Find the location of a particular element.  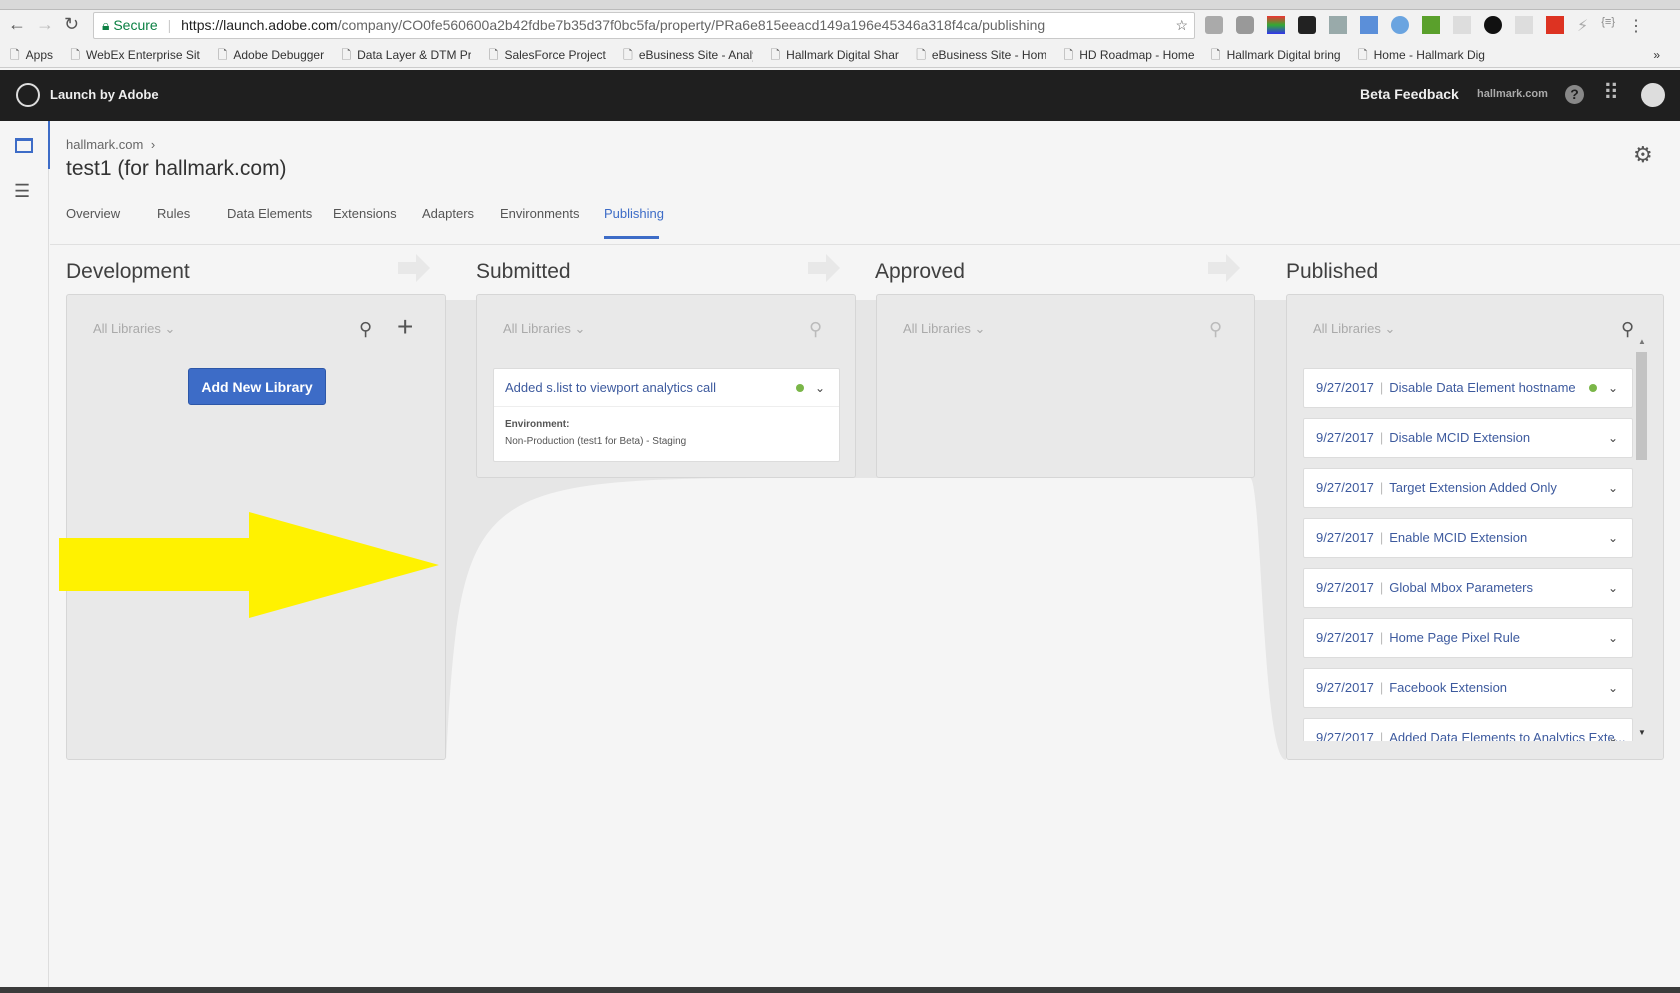

yellow-annotation-arrow is located at coordinates (249, 565).